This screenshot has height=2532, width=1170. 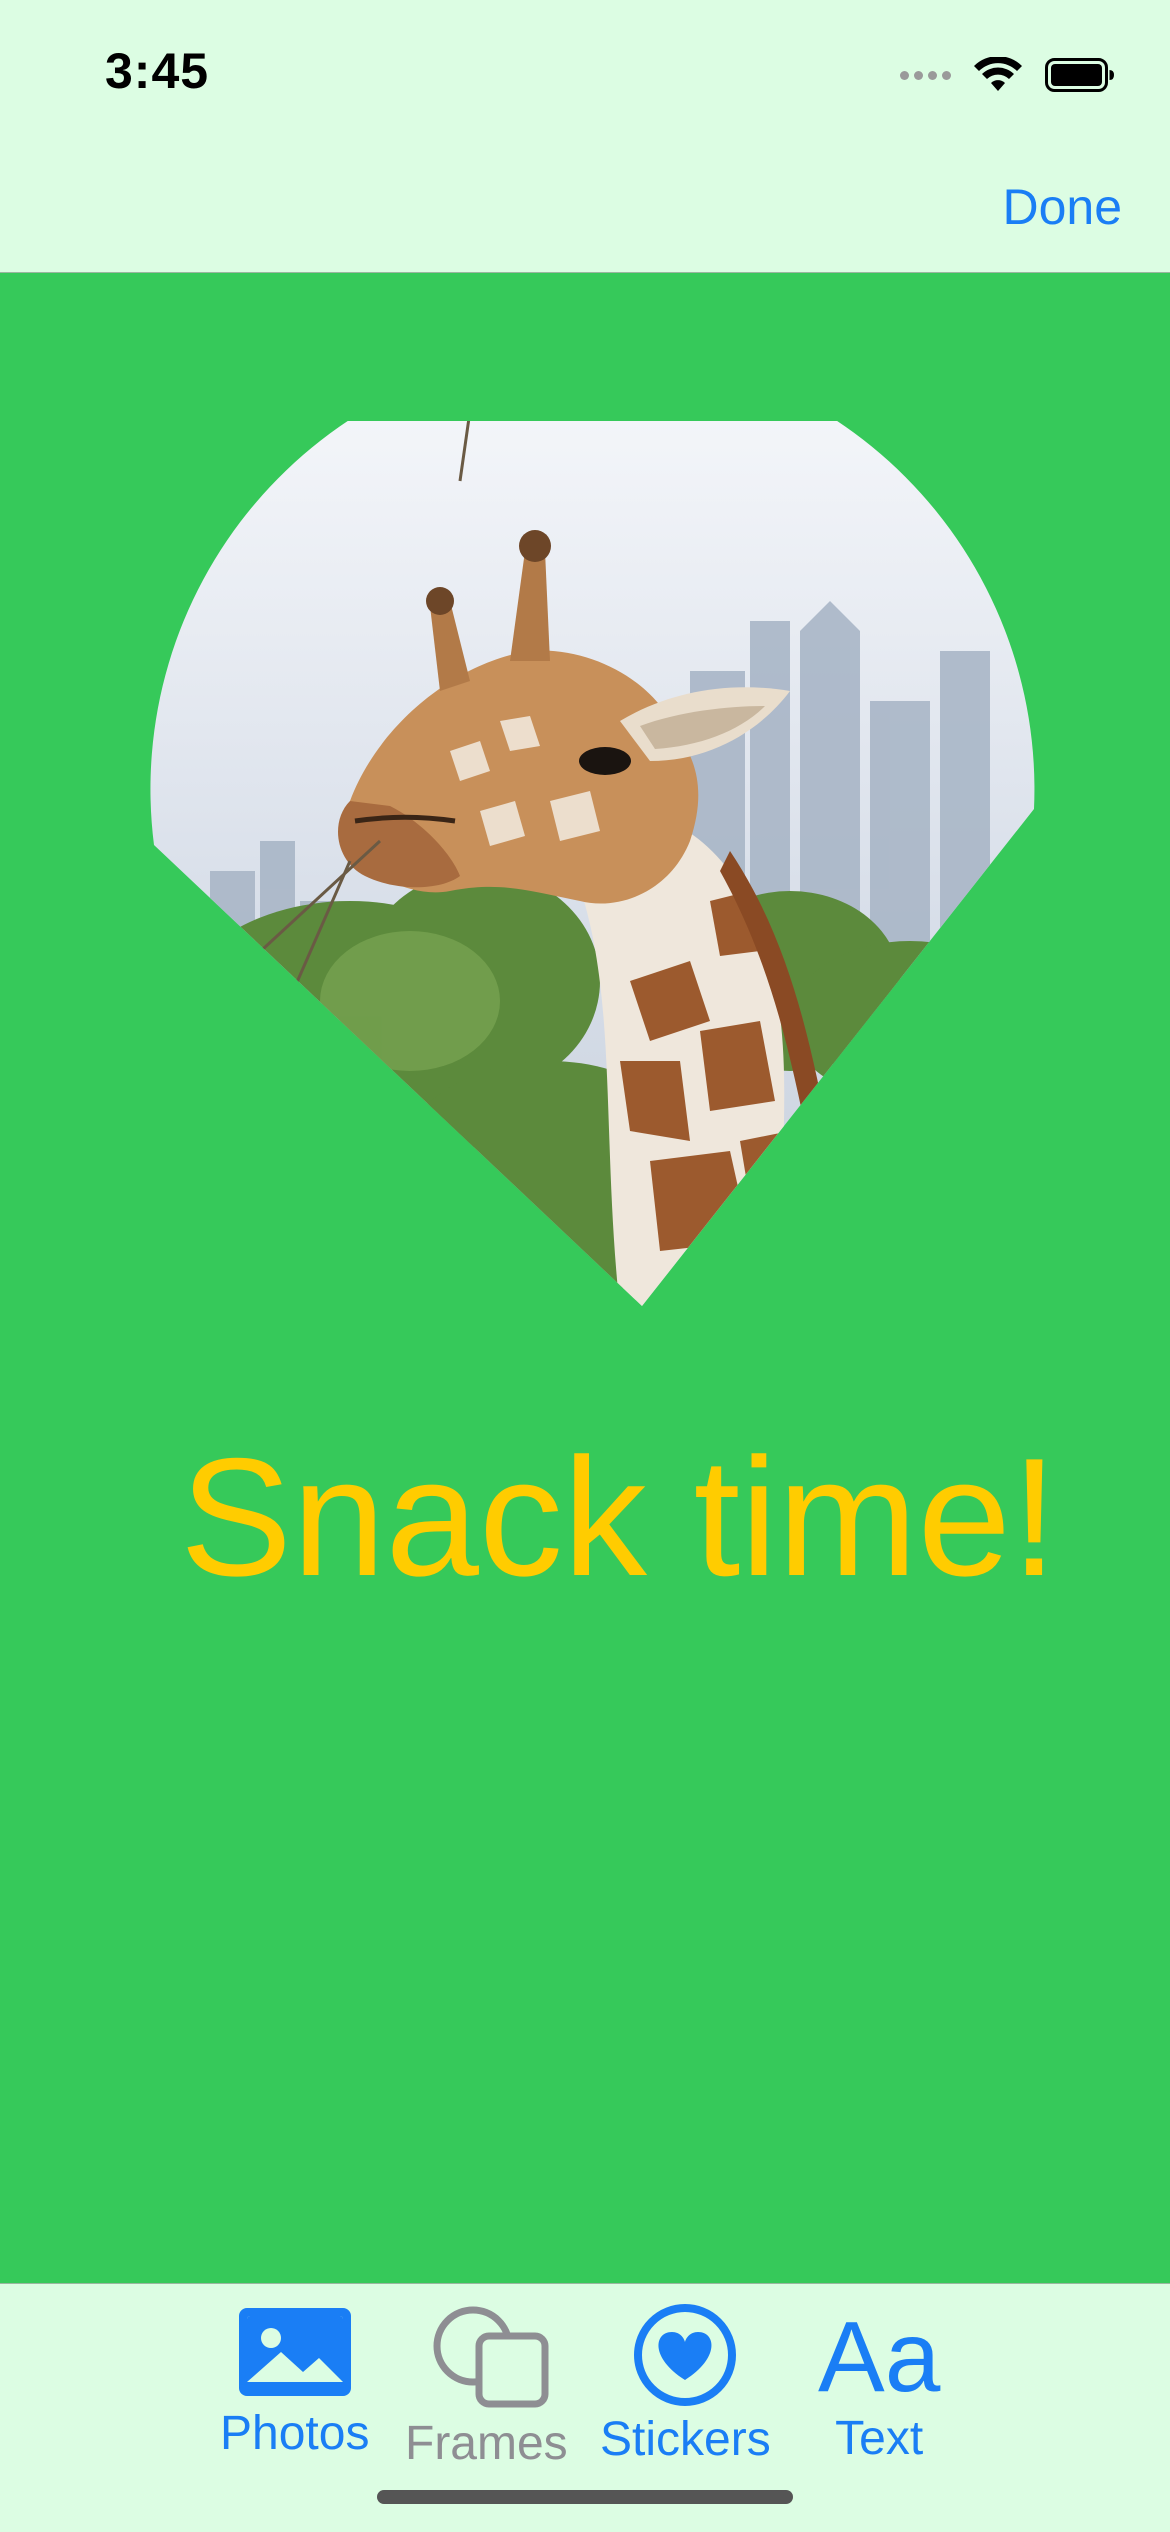 I want to click on done-button: Done, so click(x=1062, y=207).